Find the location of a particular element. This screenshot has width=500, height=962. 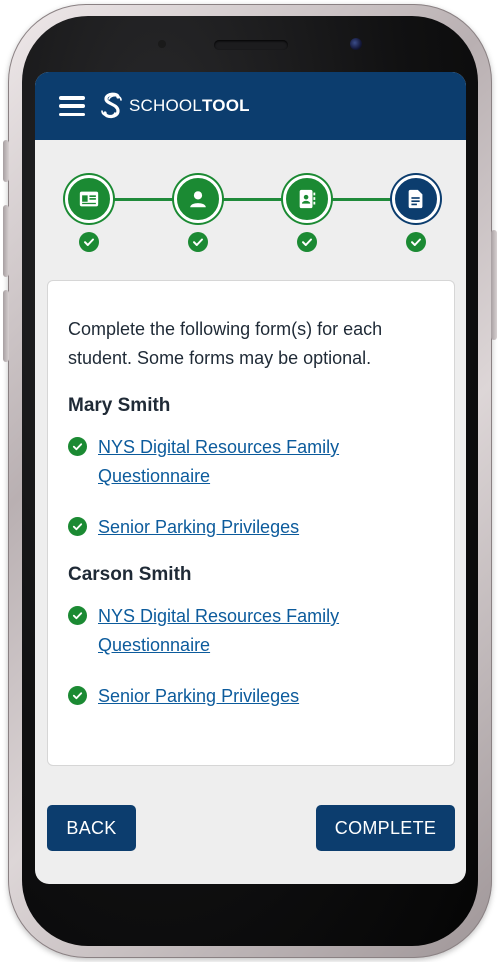

id-card-icon is located at coordinates (89, 199).